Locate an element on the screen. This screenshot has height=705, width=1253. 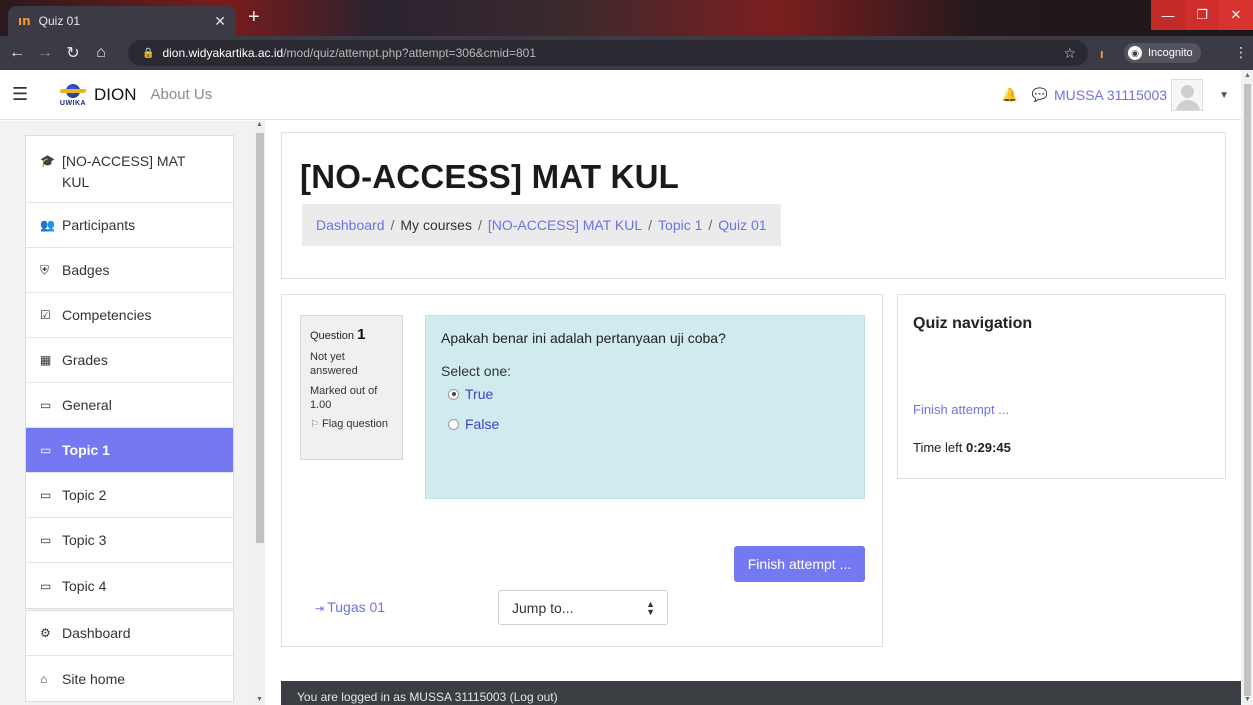
logo-text: UWIKA is located at coordinates (73, 103).